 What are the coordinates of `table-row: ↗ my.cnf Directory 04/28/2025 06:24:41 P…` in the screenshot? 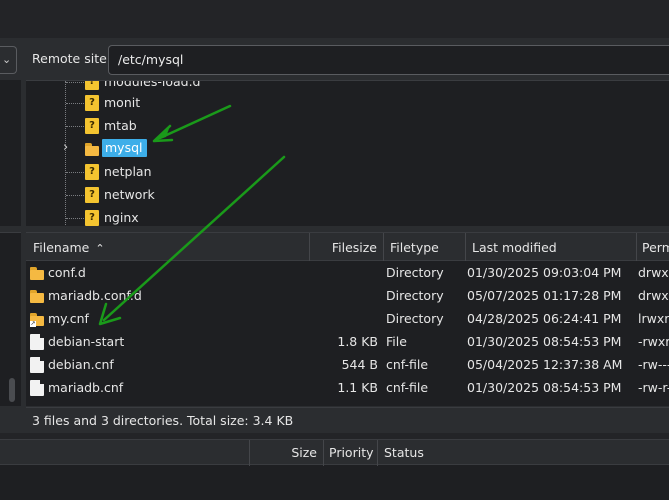 It's located at (347, 319).